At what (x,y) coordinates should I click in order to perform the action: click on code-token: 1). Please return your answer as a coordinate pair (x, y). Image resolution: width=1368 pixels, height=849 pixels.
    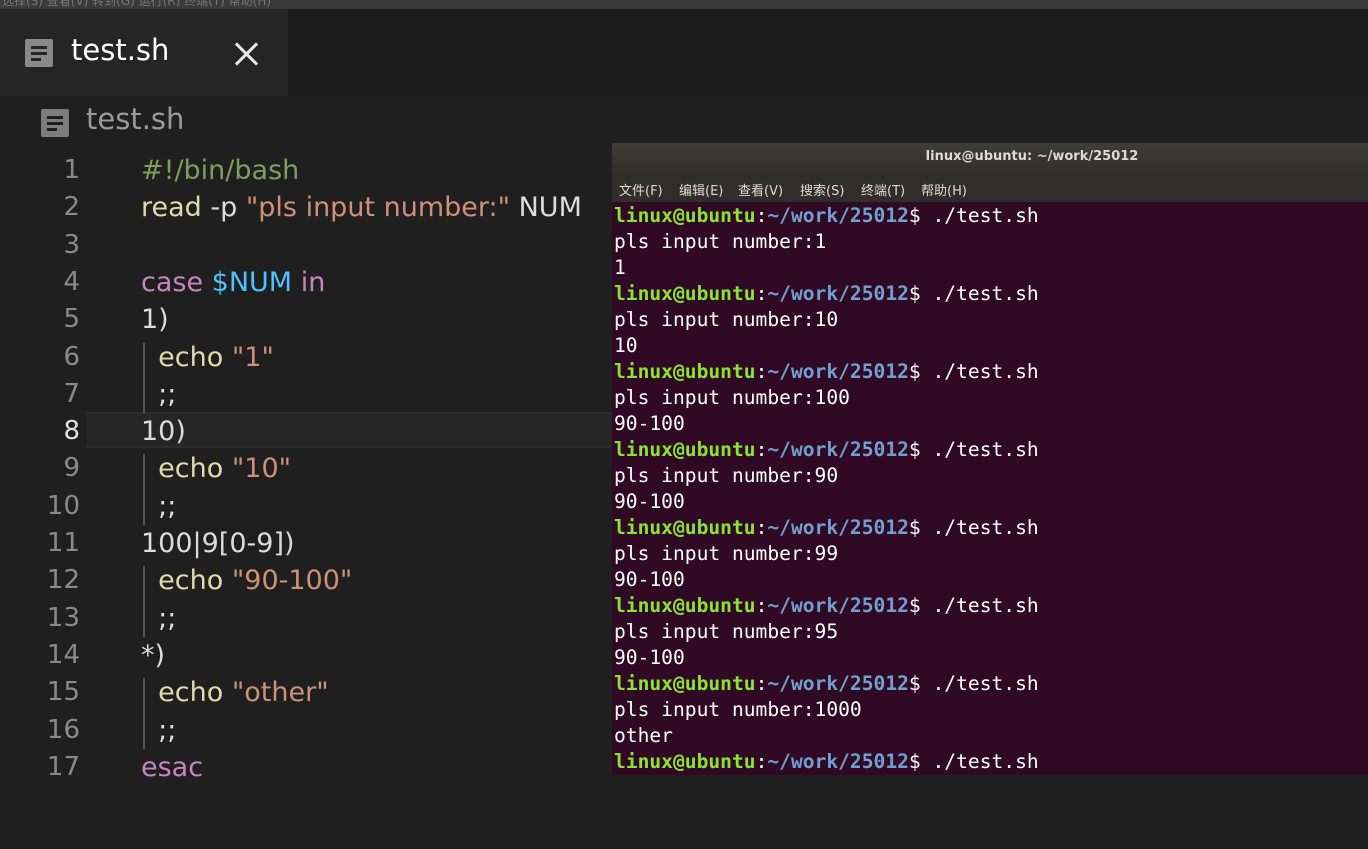
    Looking at the image, I should click on (155, 320).